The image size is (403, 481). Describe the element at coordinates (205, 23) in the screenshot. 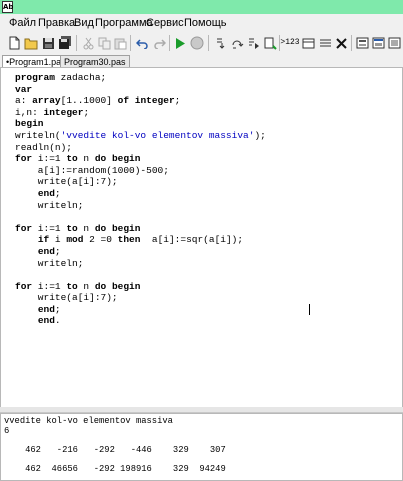

I see `menu-help: Помощь` at that location.